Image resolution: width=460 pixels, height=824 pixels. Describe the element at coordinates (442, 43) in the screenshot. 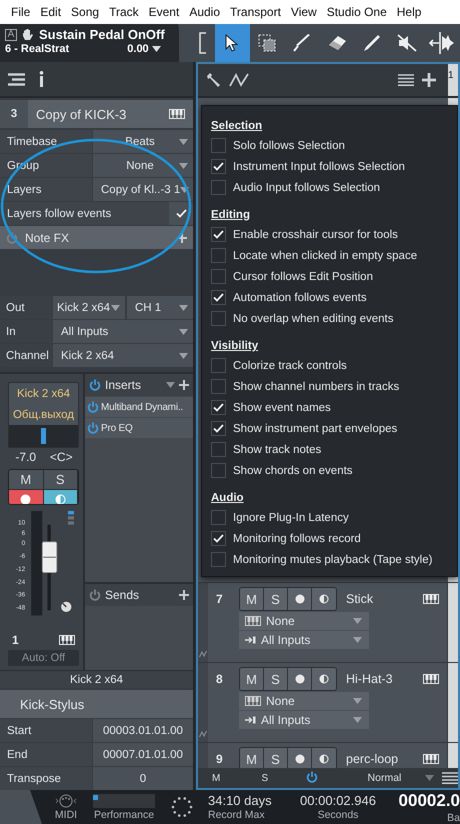

I see `bend-marker-icon` at that location.